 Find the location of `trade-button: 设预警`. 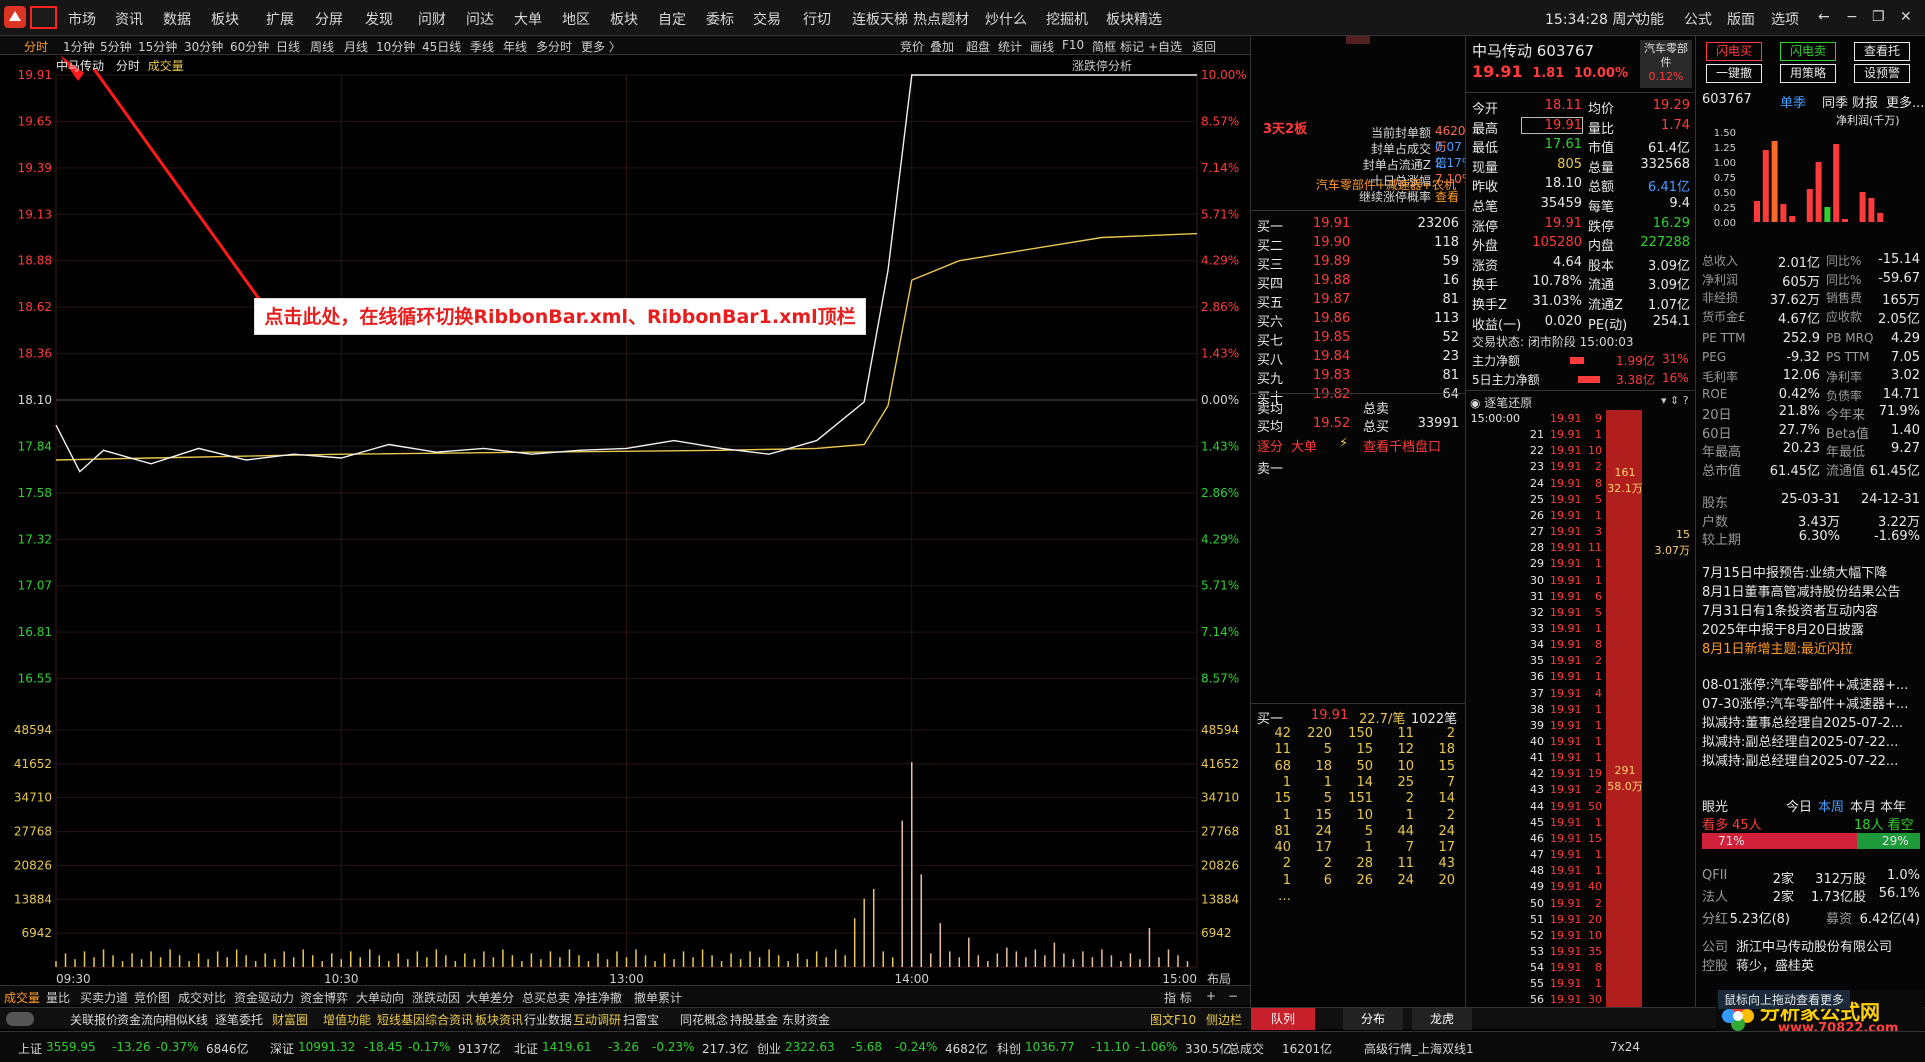

trade-button: 设预警 is located at coordinates (1882, 73).